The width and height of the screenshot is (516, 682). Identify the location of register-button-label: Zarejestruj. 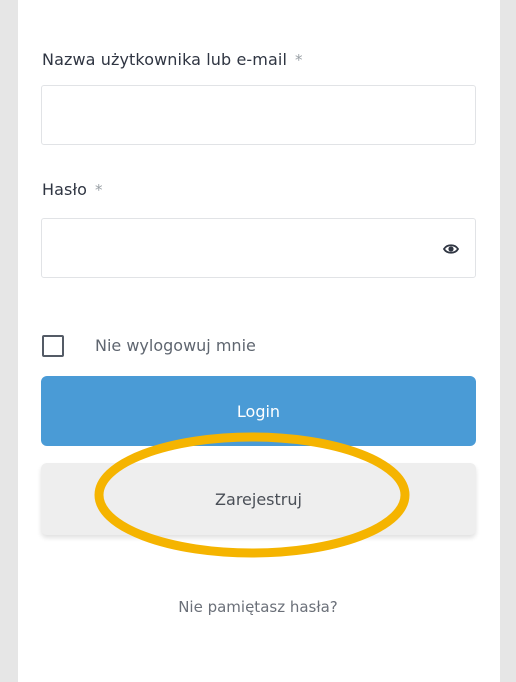
(258, 499).